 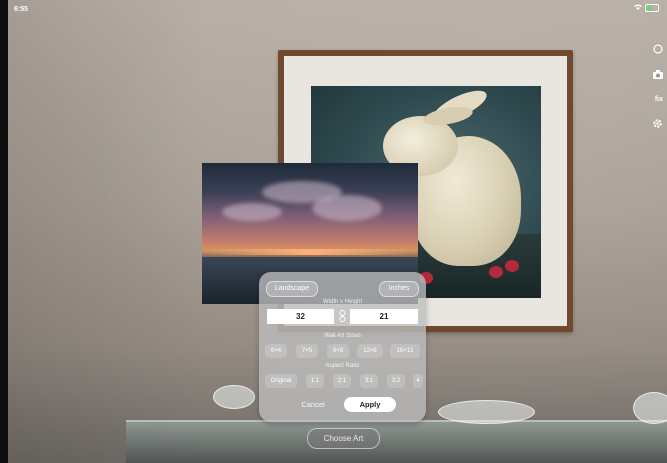 What do you see at coordinates (639, 8) in the screenshot?
I see `wifi-icon` at bounding box center [639, 8].